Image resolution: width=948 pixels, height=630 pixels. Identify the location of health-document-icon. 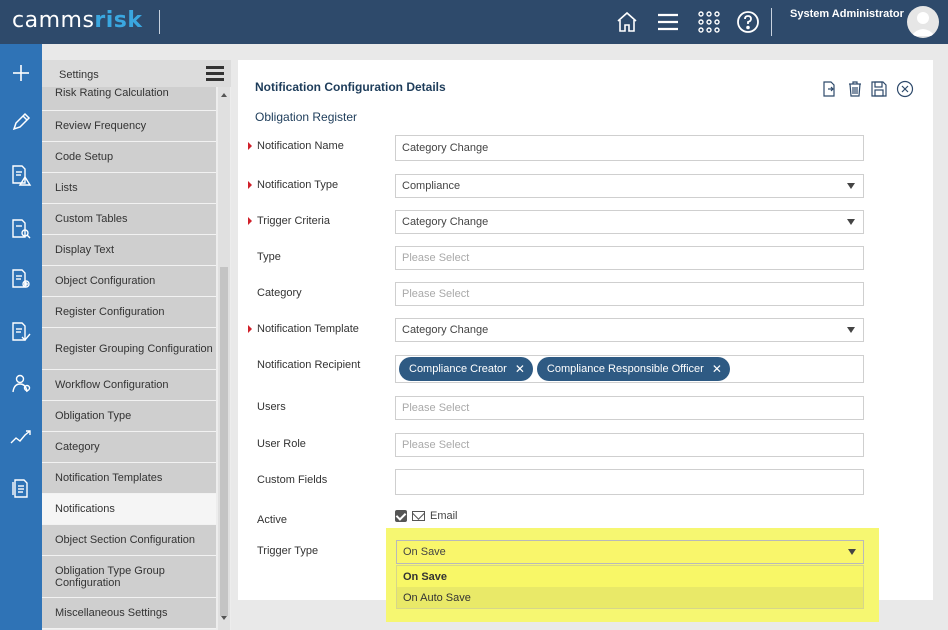
(21, 279).